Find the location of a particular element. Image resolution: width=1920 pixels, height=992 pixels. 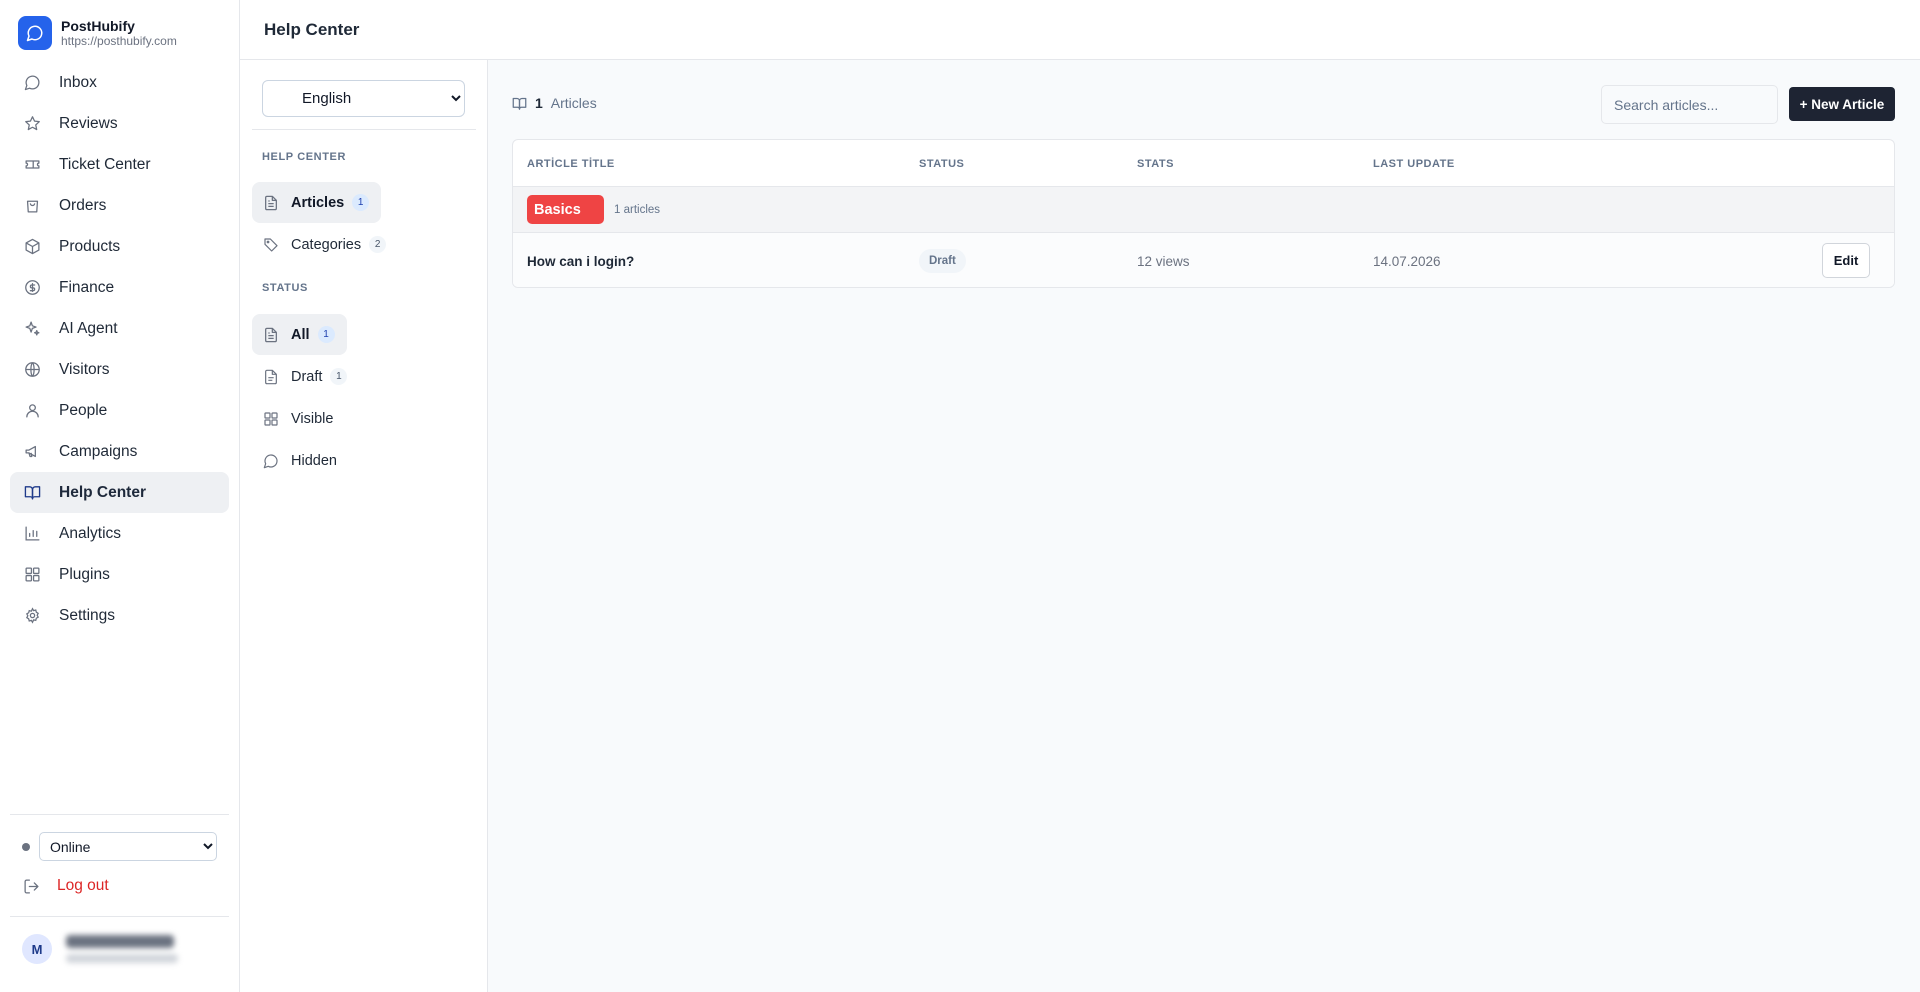

nav-item-label: Ticket Center is located at coordinates (105, 164).